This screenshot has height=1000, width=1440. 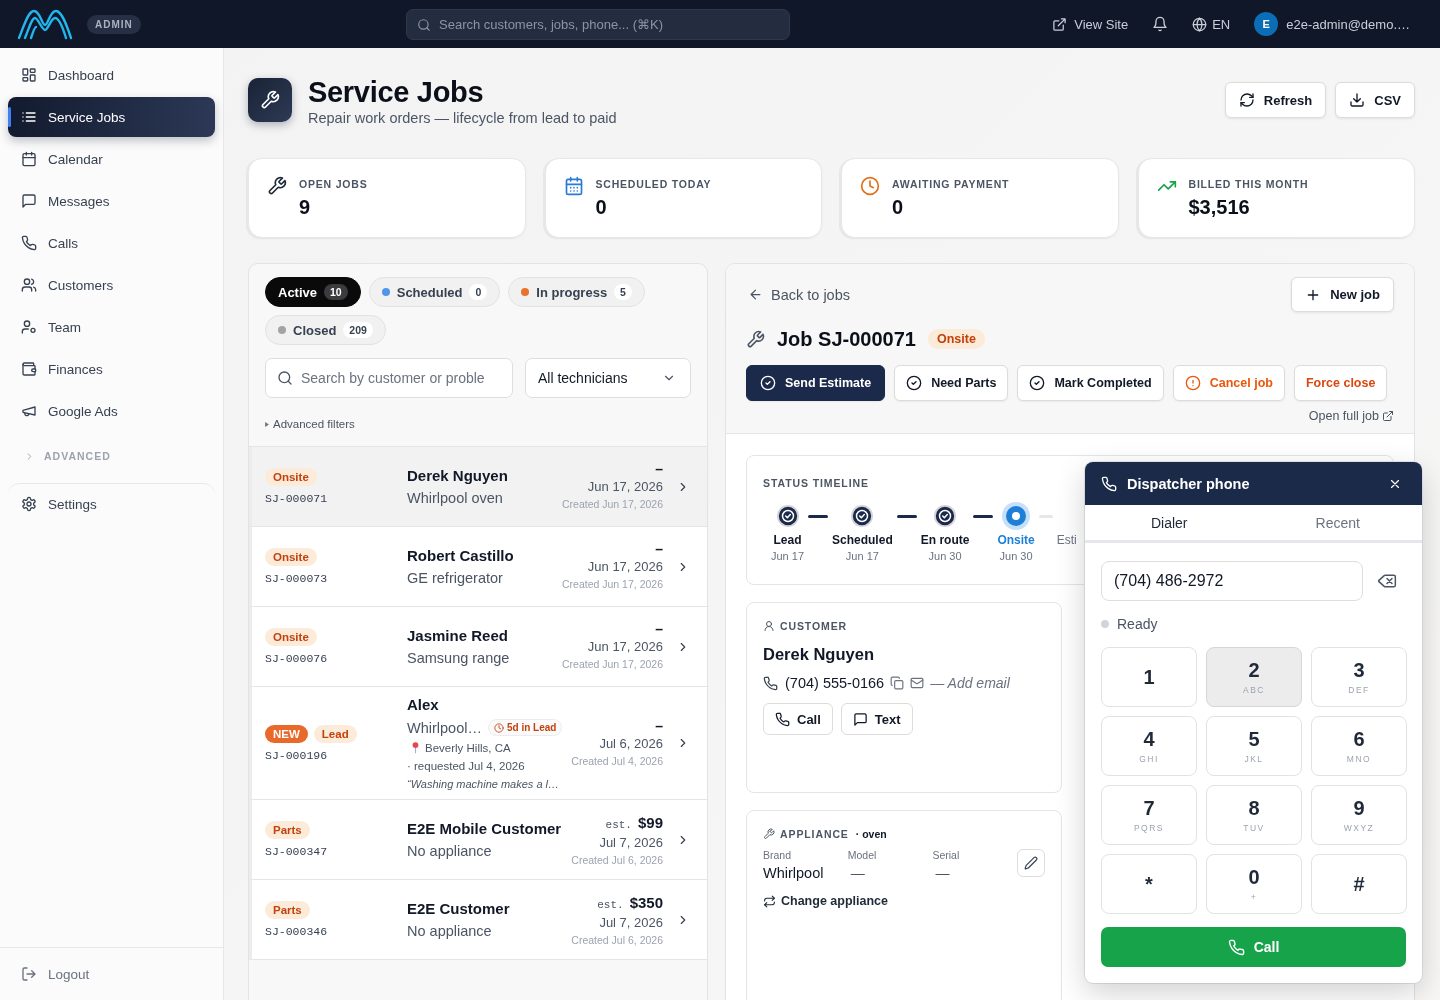 I want to click on call-button: Call, so click(x=798, y=719).